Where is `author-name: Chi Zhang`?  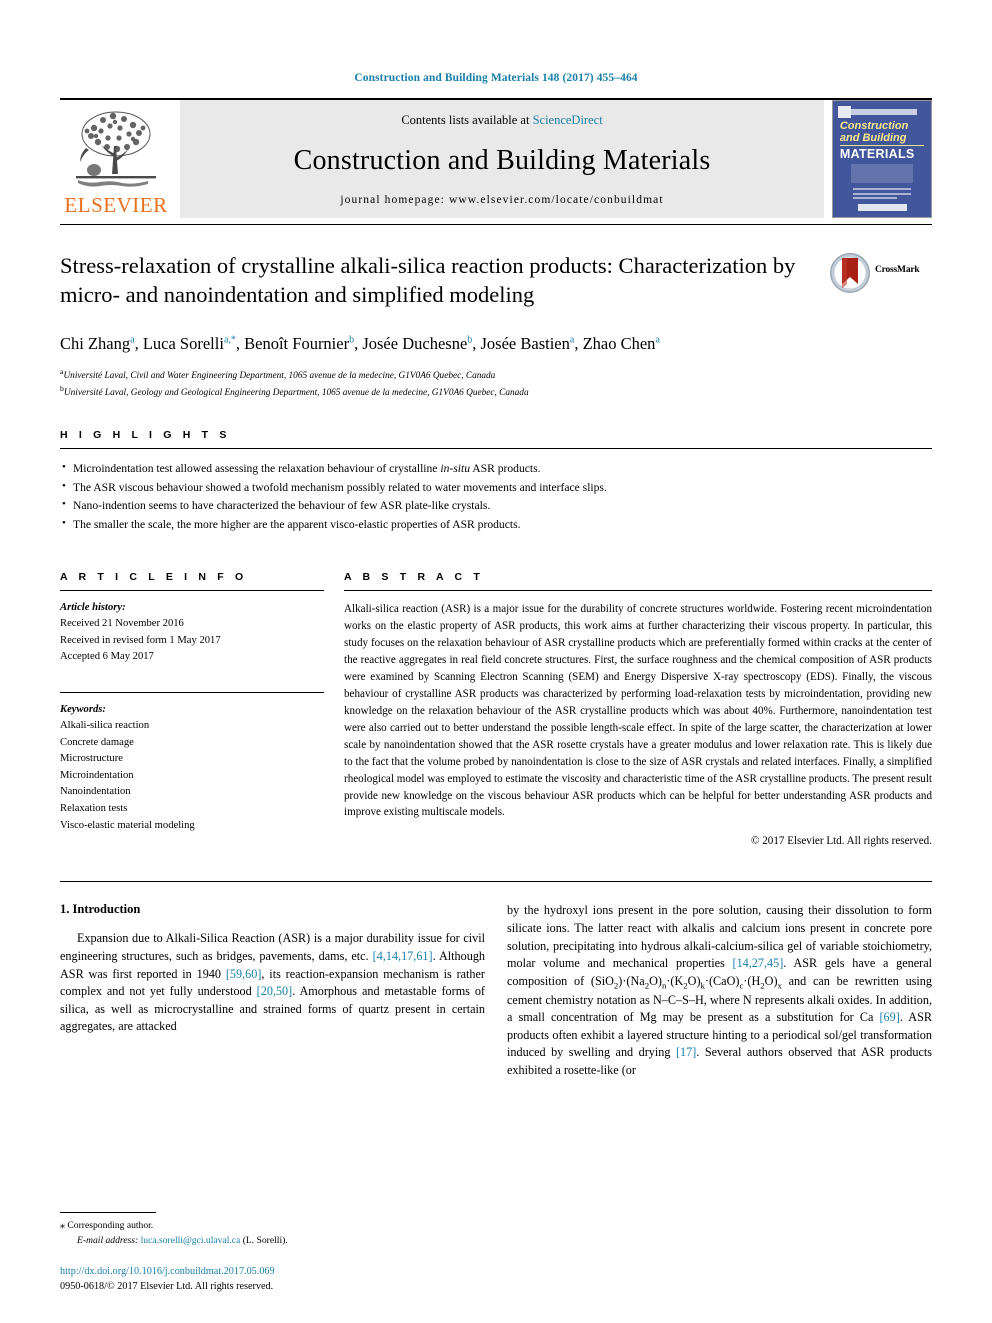
author-name: Chi Zhang is located at coordinates (95, 343).